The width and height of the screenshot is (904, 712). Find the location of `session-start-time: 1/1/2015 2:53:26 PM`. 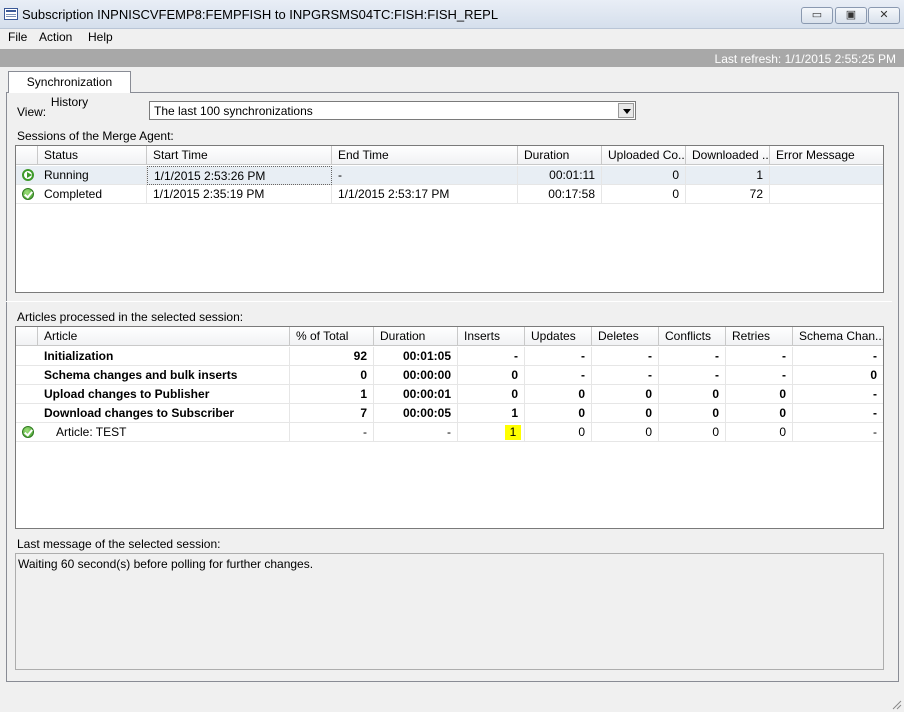

session-start-time: 1/1/2015 2:53:26 PM is located at coordinates (239, 175).